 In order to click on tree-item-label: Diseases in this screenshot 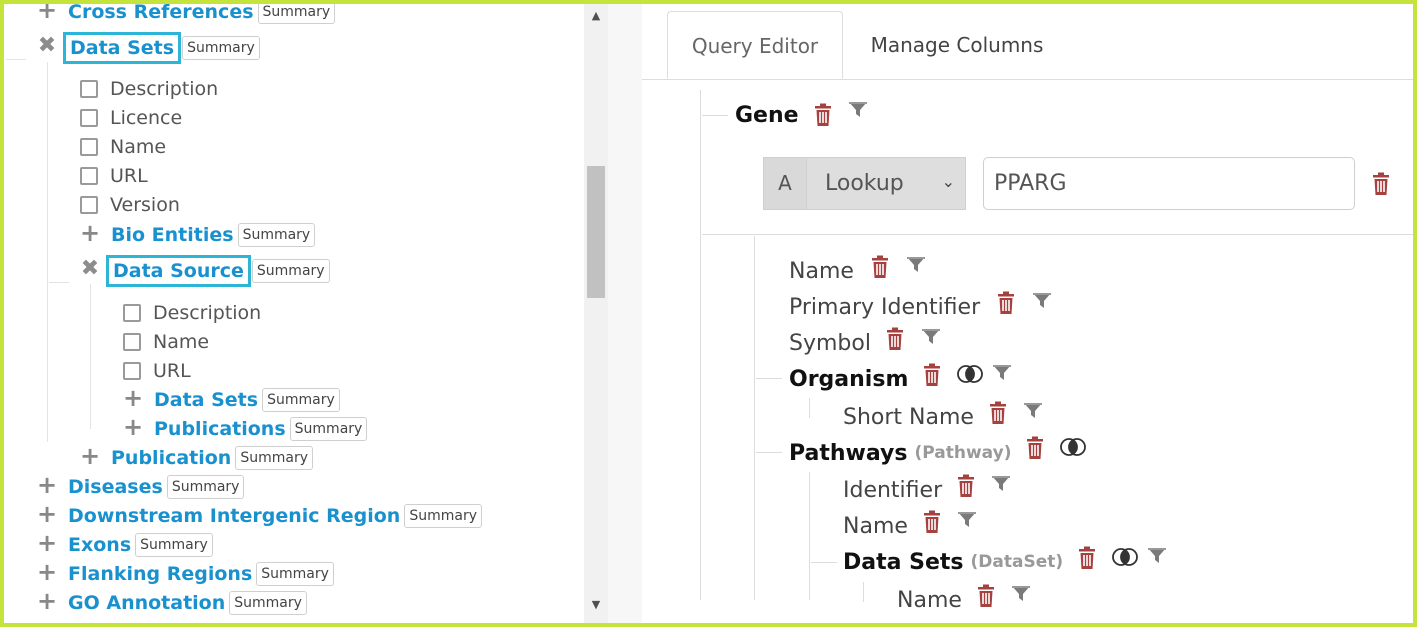, I will do `click(115, 487)`.